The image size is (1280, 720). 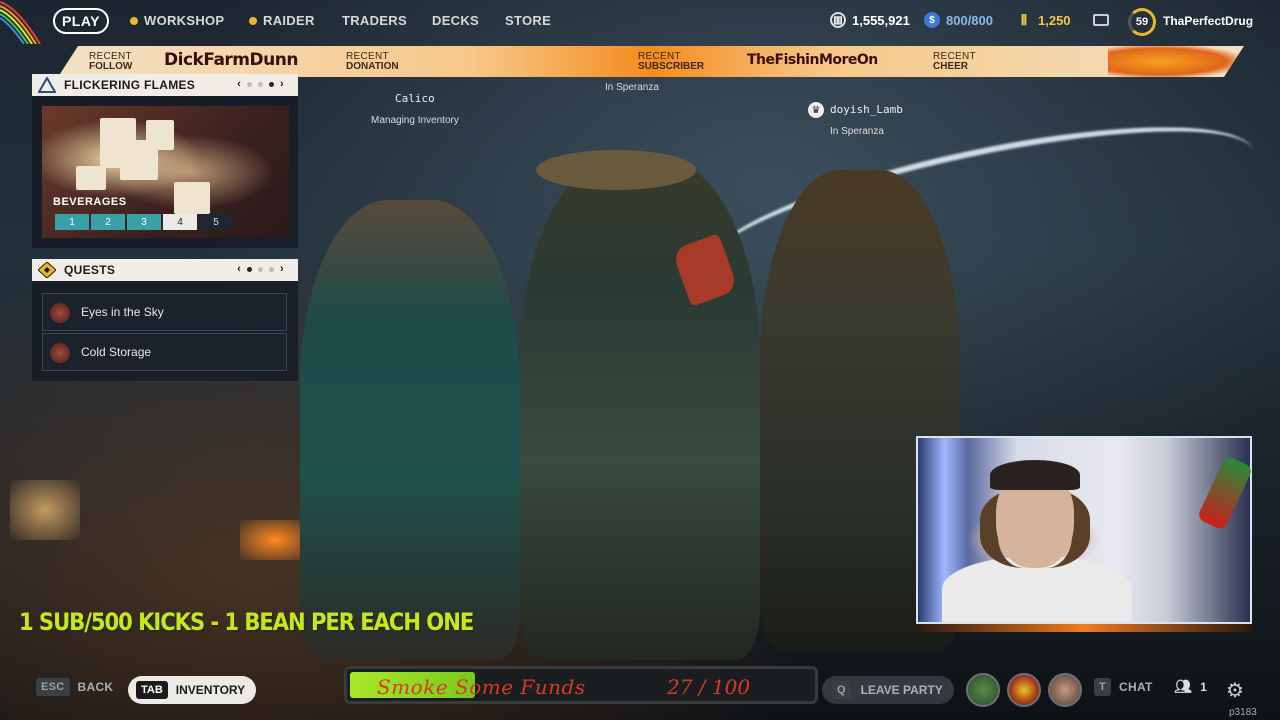 What do you see at coordinates (164, 352) in the screenshot?
I see `quest-item: Cold Storage` at bounding box center [164, 352].